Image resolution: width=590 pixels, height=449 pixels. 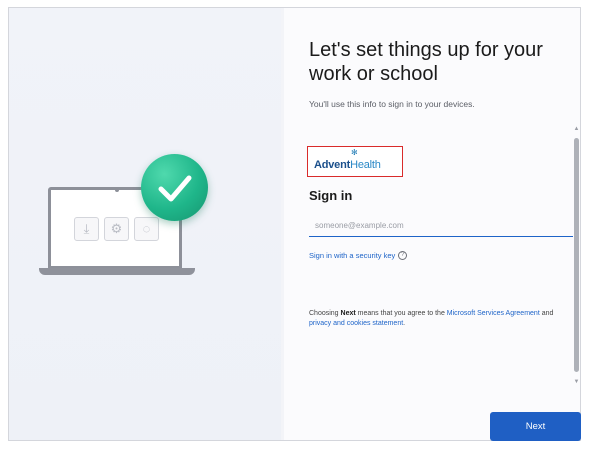 I want to click on signin-heading: Sign in, so click(x=331, y=195).